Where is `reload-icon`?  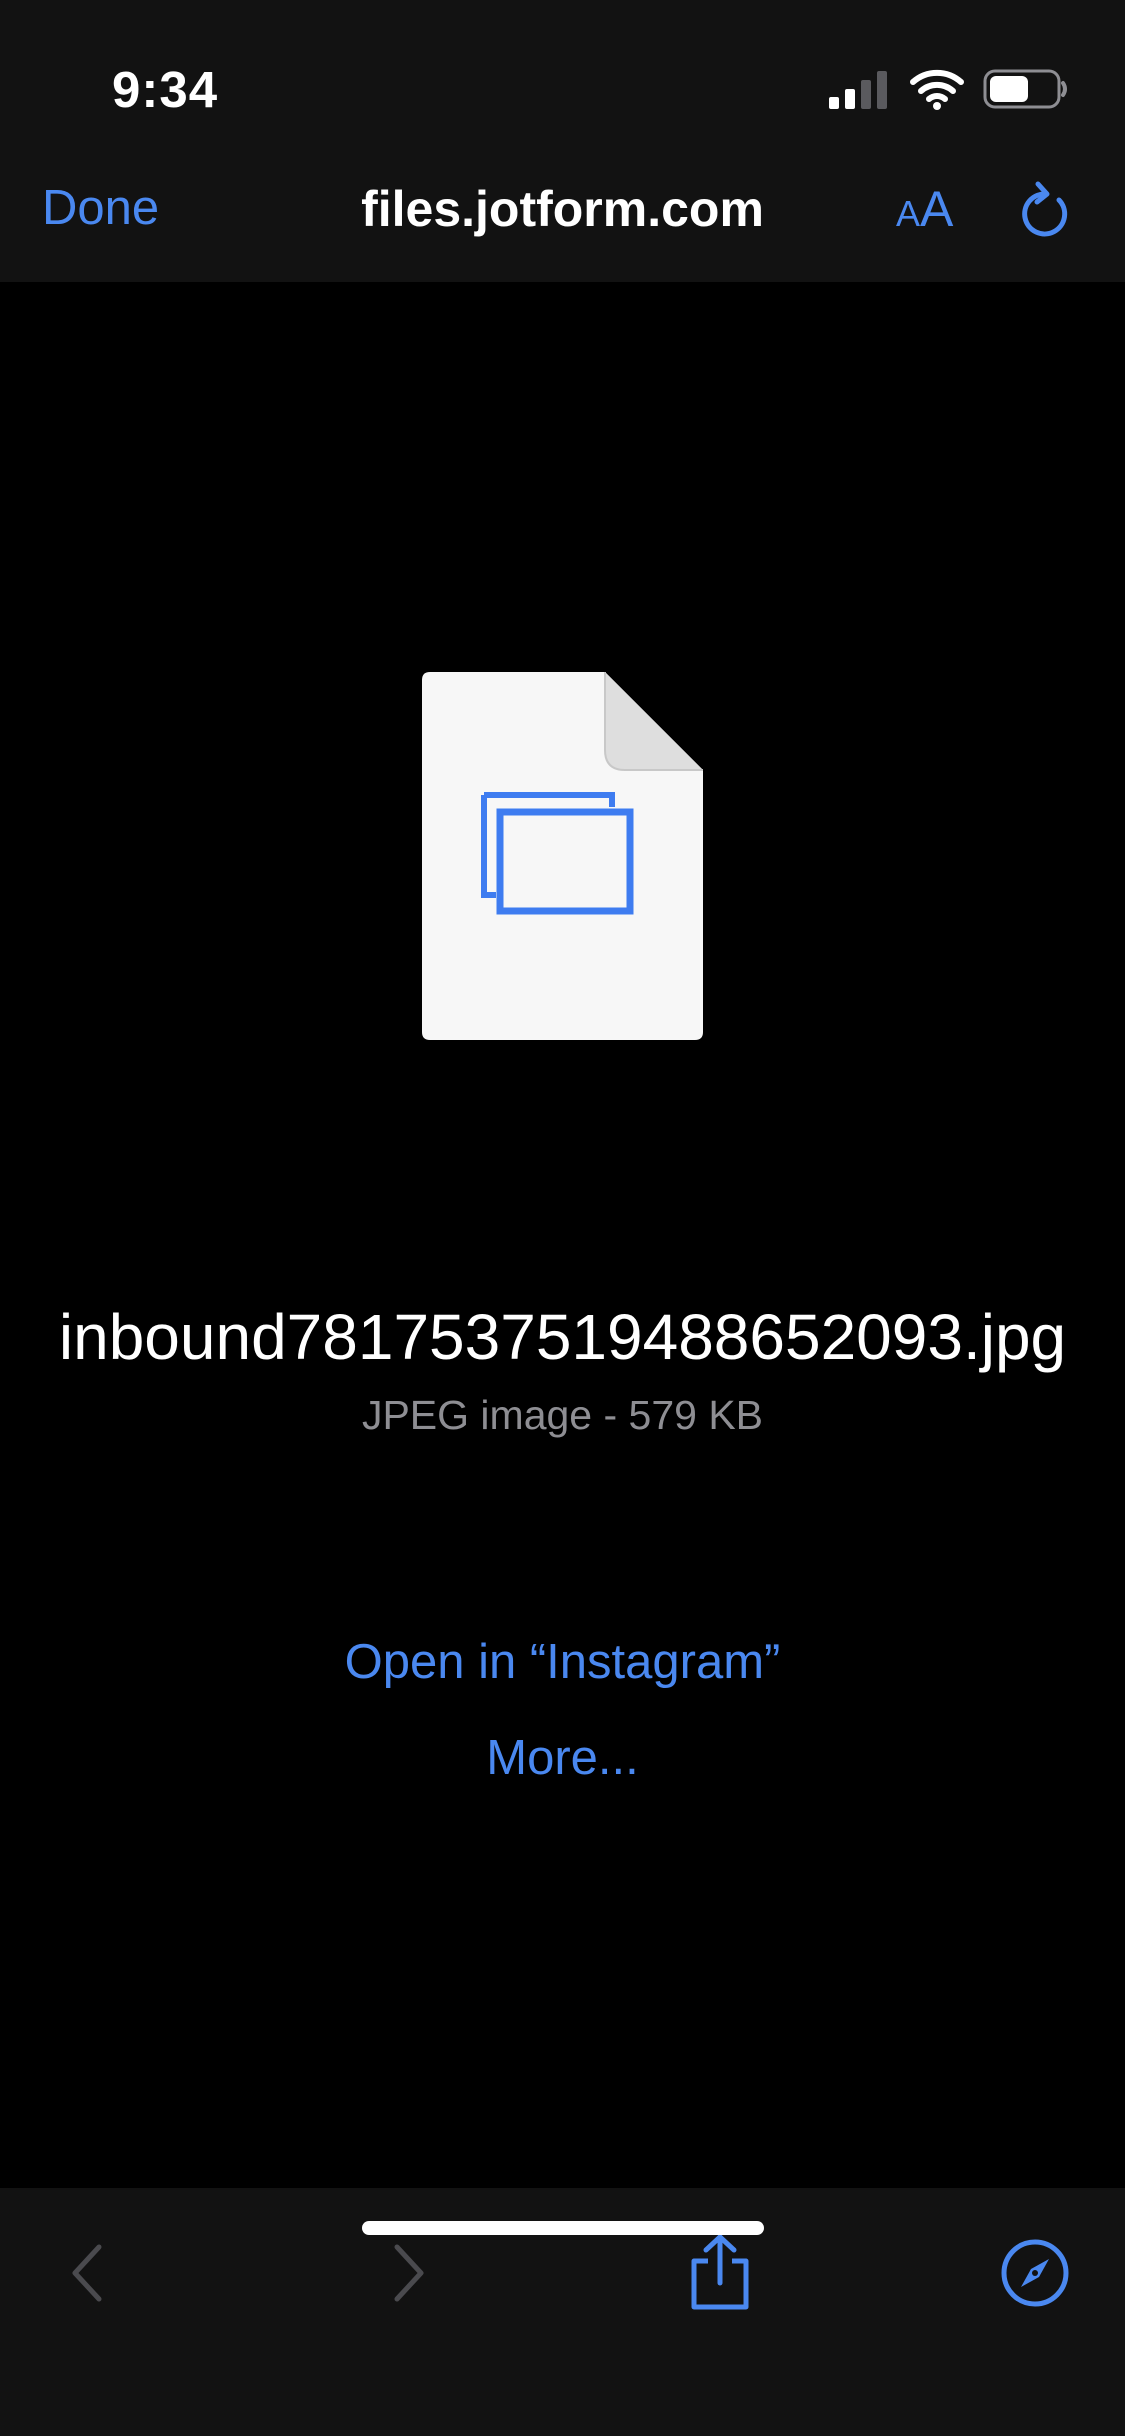
reload-icon is located at coordinates (1045, 209).